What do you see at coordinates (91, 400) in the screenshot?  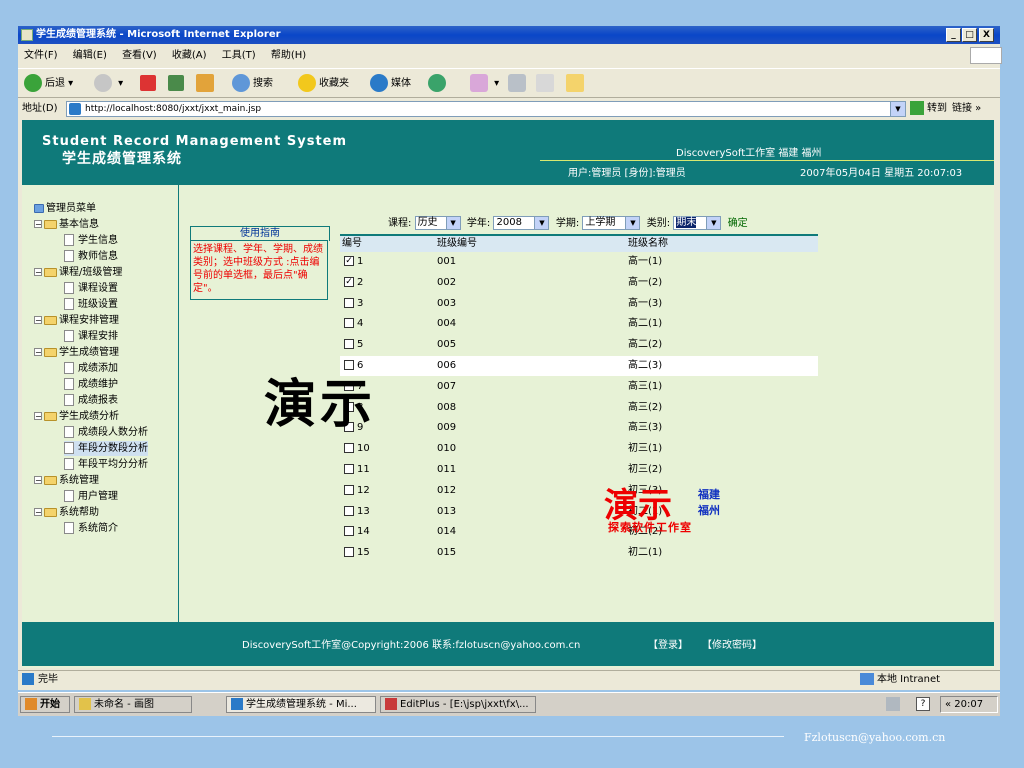 I see `sidebar-item-score-report: 成绩报表` at bounding box center [91, 400].